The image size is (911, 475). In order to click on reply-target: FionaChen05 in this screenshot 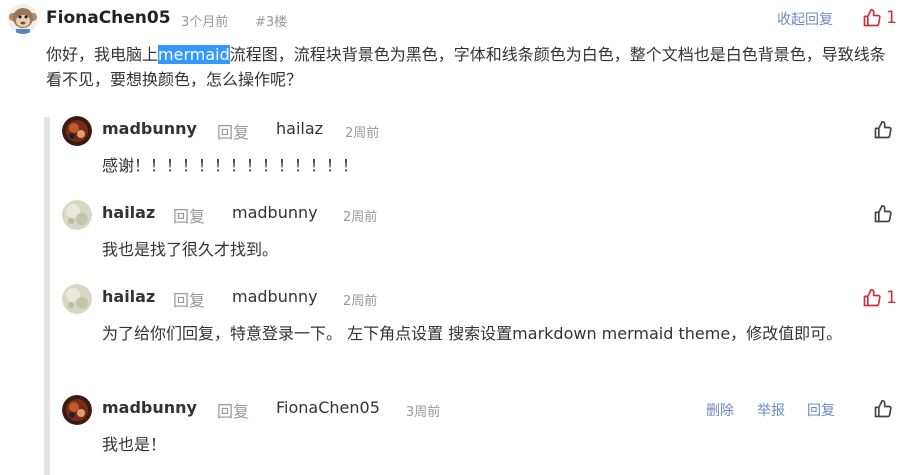, I will do `click(328, 407)`.